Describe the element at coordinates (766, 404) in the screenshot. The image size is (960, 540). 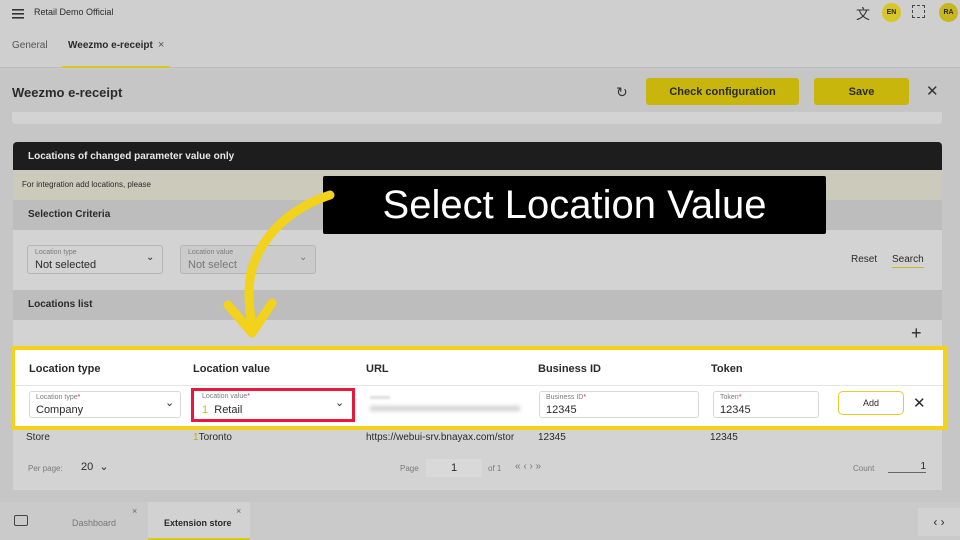
I see `token-field: Token* 12345` at that location.